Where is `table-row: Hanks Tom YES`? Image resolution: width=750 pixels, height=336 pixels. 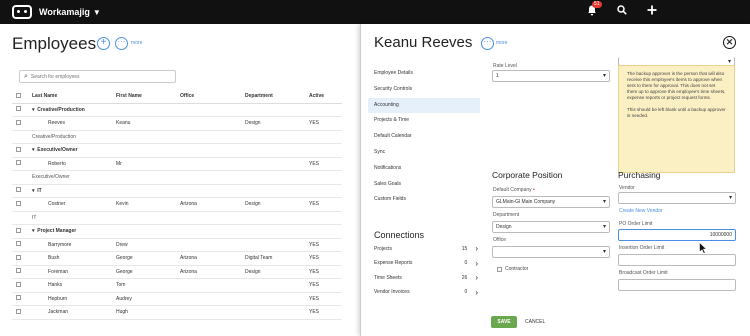 table-row: Hanks Tom YES is located at coordinates (177, 285).